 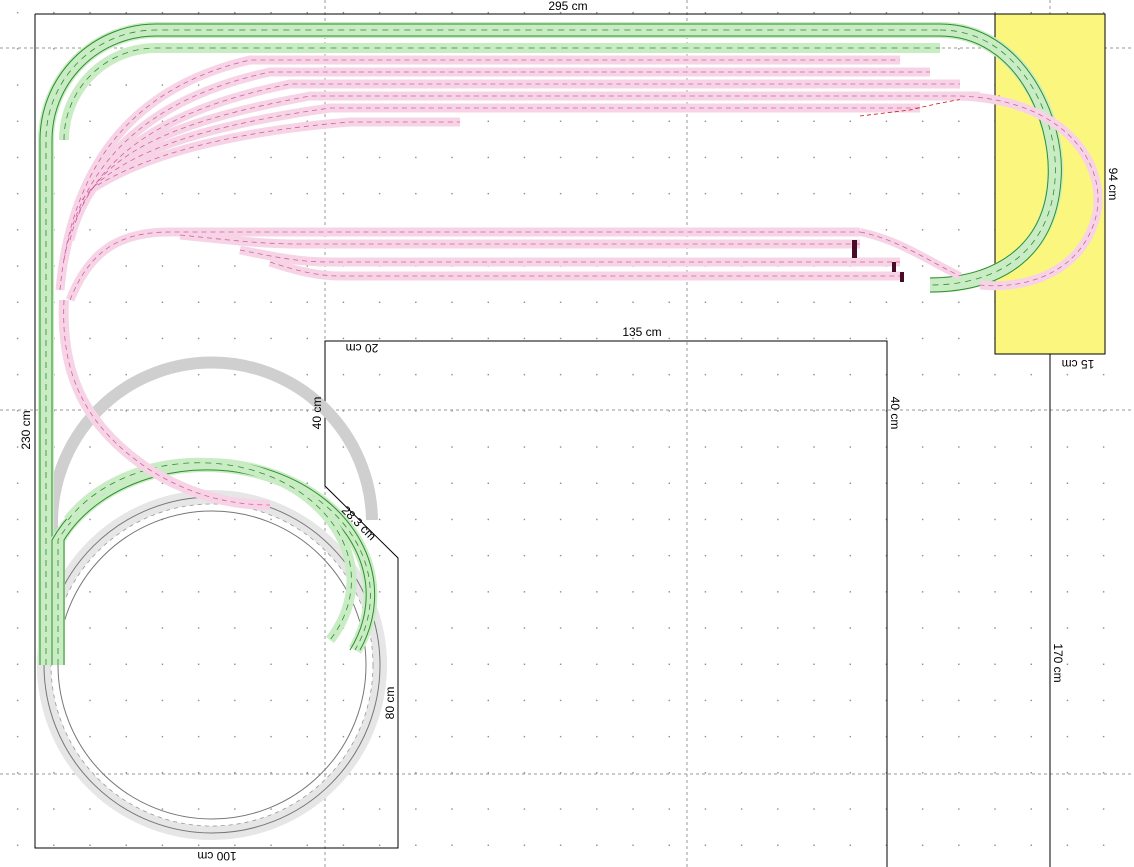 What do you see at coordinates (216, 856) in the screenshot?
I see `dim-bottom-width: 100 cm` at bounding box center [216, 856].